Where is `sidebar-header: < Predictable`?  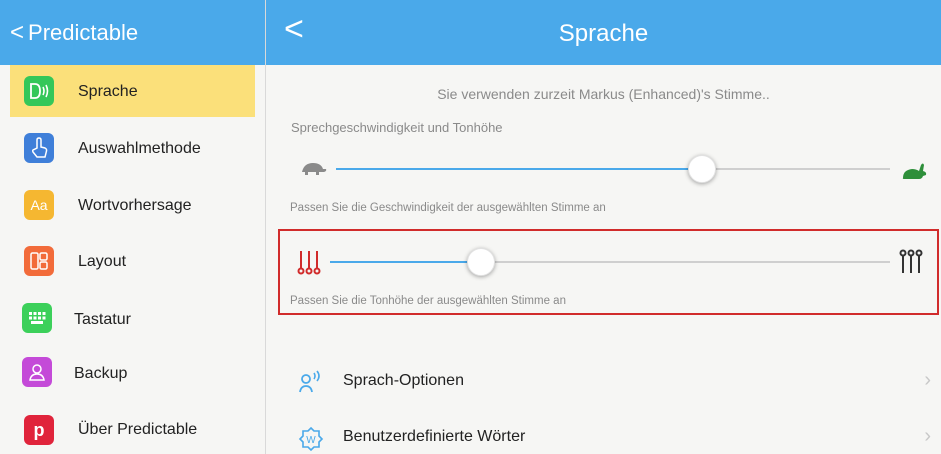 sidebar-header: < Predictable is located at coordinates (132, 32).